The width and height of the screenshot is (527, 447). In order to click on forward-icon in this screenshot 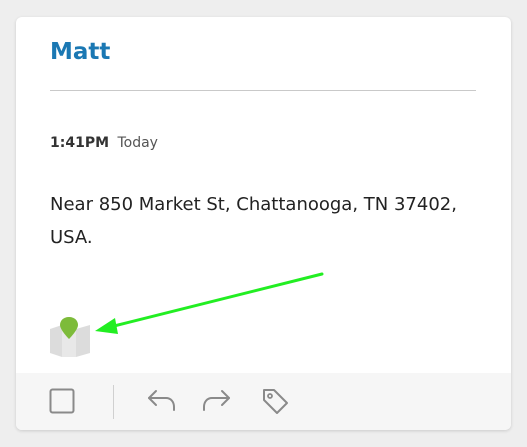, I will do `click(216, 400)`.